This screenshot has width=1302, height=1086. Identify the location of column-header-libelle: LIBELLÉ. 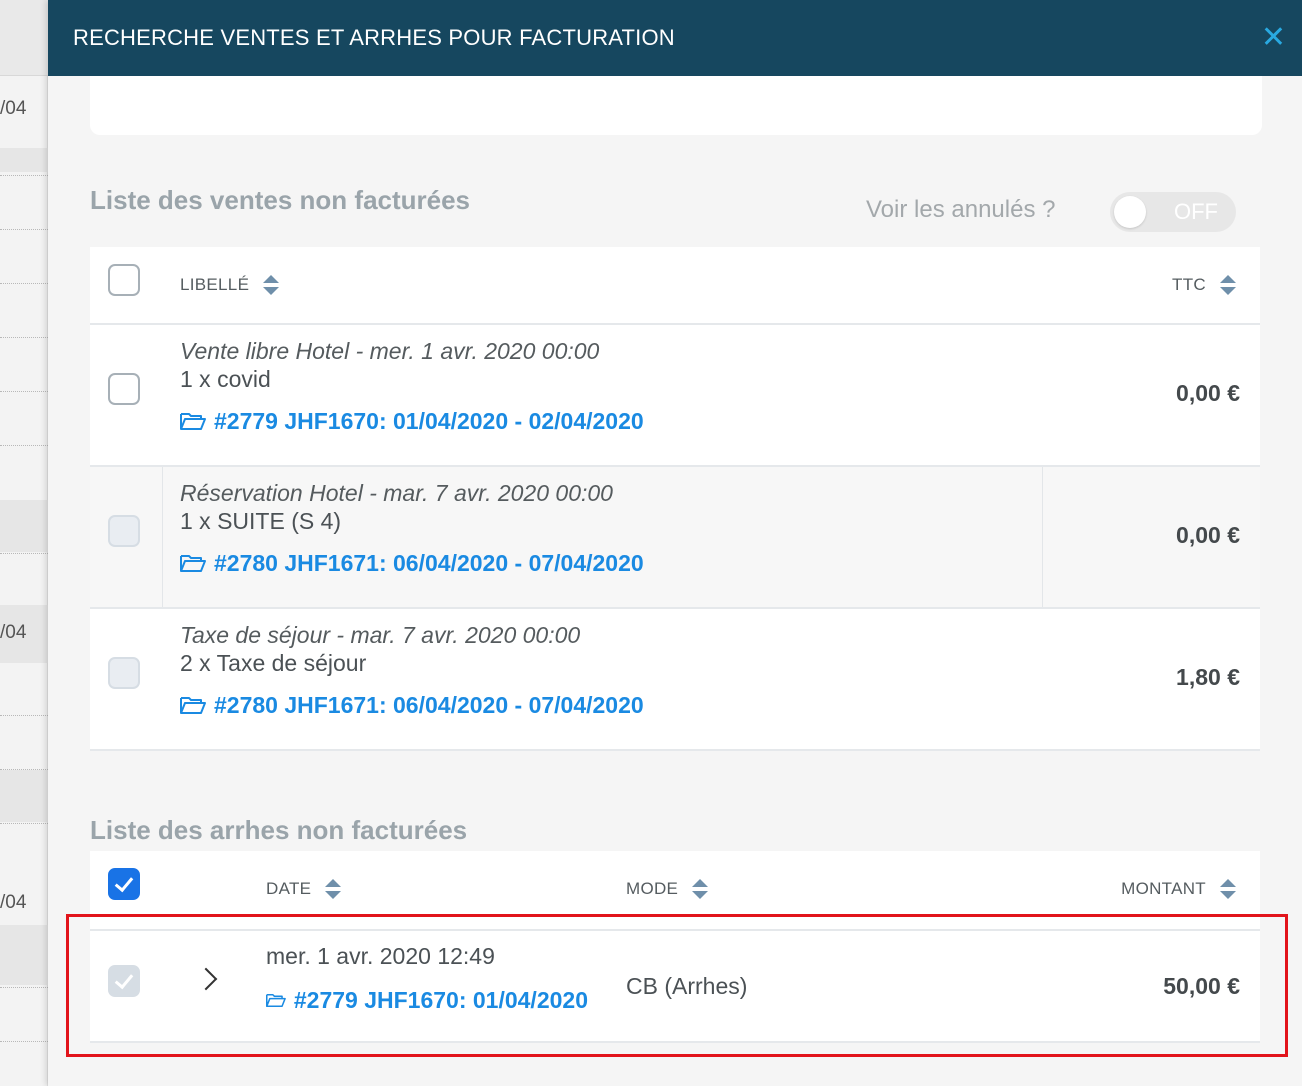
(230, 285).